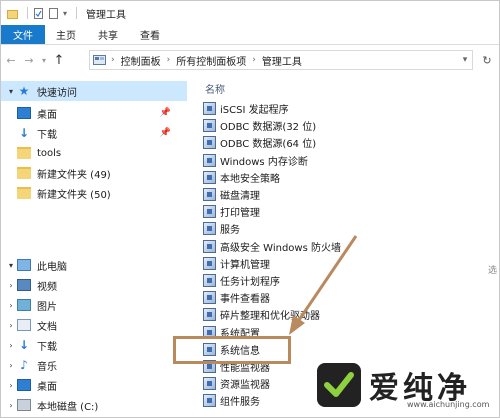 The image size is (500, 418). Describe the element at coordinates (236, 297) in the screenshot. I see `list-item: 事件查看器` at that location.